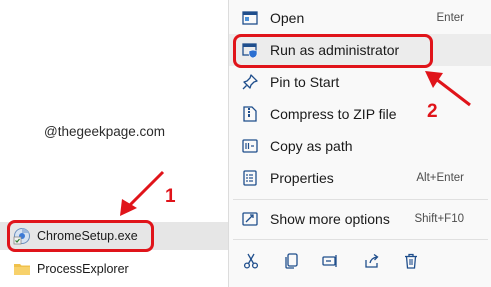 This screenshot has width=491, height=287. I want to click on step-number-1: 1, so click(170, 196).